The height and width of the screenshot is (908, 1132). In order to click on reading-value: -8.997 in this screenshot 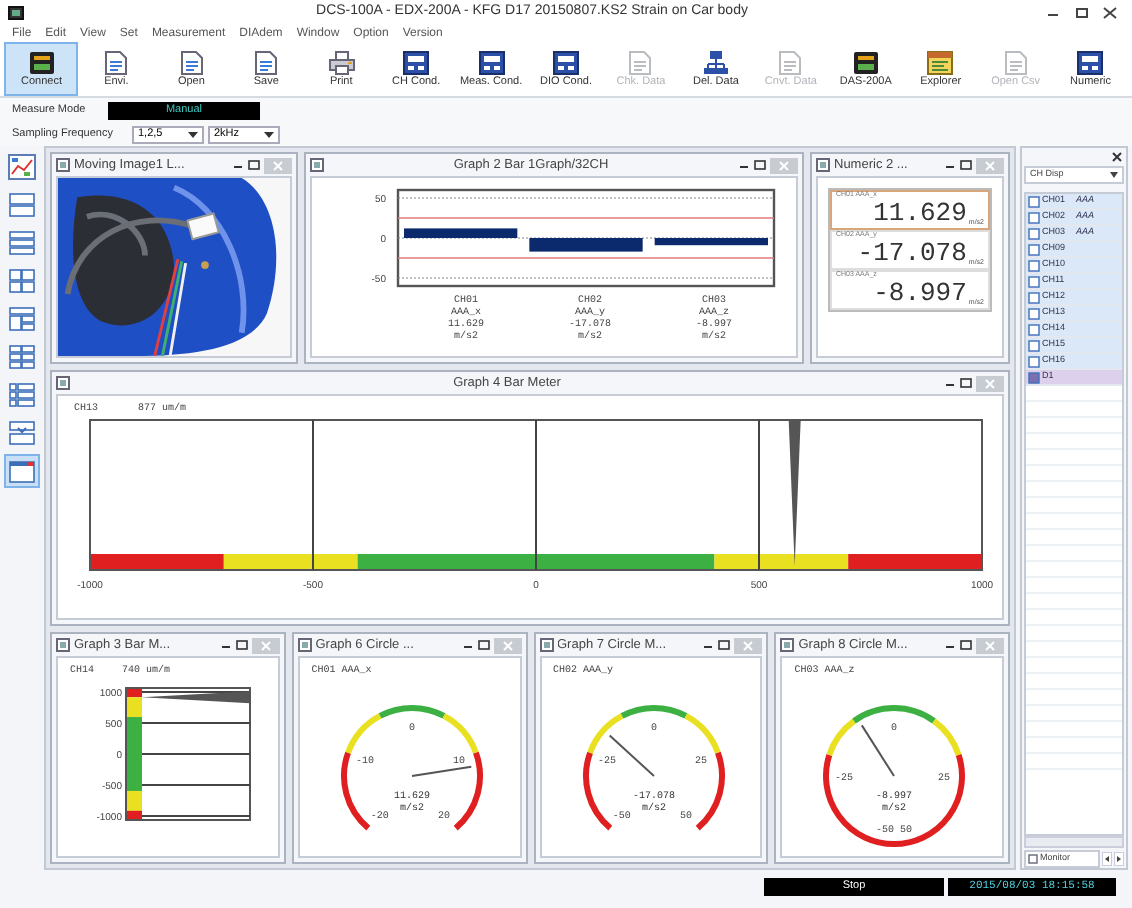, I will do `click(920, 293)`.